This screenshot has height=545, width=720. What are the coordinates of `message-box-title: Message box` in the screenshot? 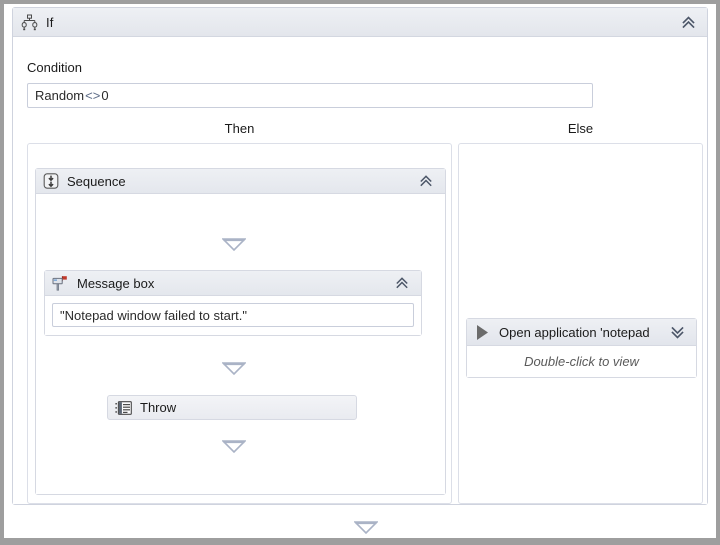 It's located at (116, 283).